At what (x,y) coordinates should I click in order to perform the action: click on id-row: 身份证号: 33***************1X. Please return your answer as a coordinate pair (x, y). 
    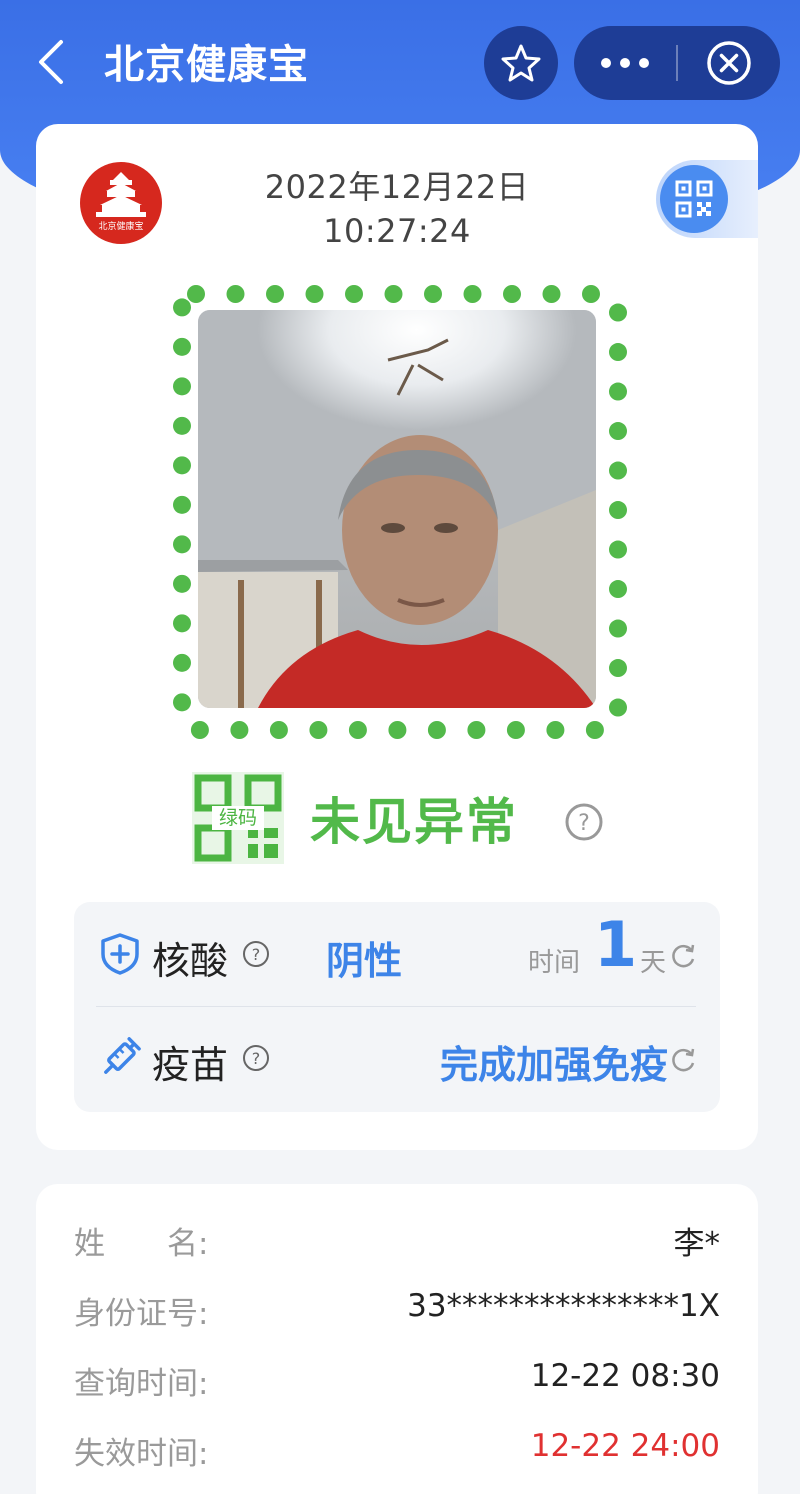
    Looking at the image, I should click on (397, 1313).